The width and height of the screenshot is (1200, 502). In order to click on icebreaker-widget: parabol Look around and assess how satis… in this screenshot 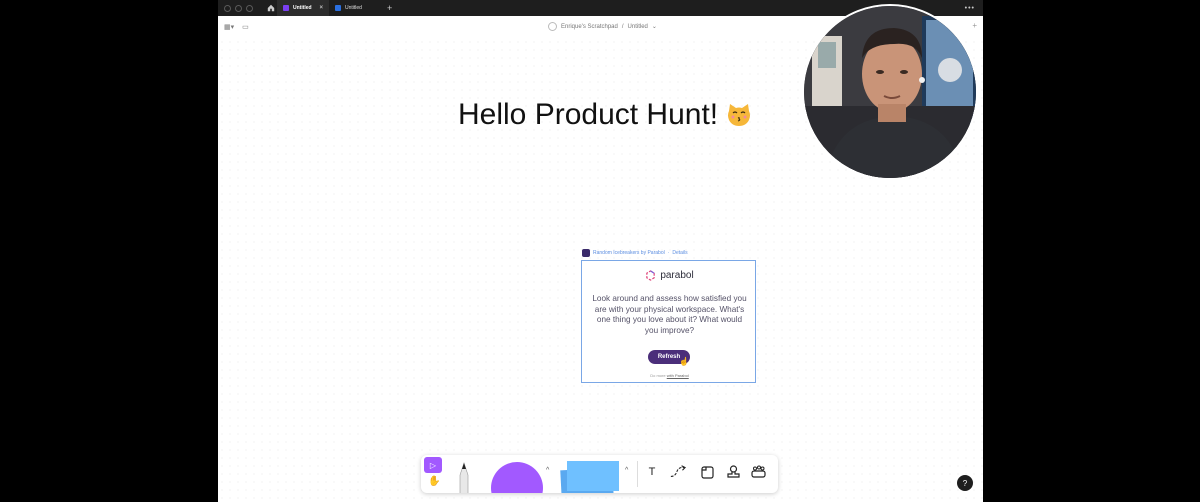, I will do `click(668, 321)`.